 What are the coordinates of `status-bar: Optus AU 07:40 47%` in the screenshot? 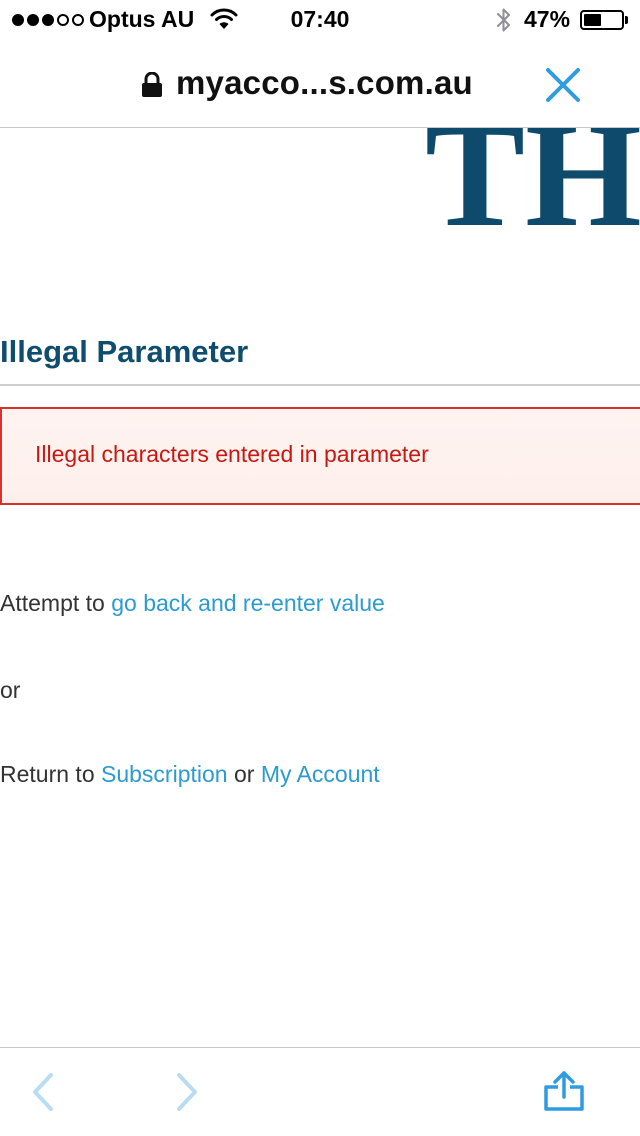 It's located at (320, 20).